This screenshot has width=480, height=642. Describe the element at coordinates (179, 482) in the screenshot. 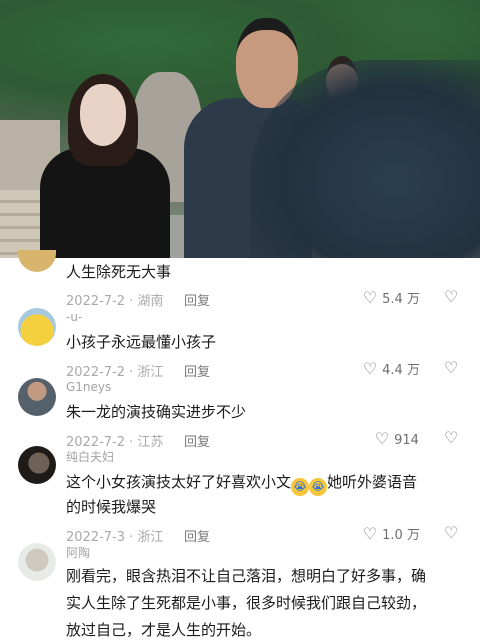

I see `comment-text-part: 这个小女孩演技太好了好喜欢小文` at that location.